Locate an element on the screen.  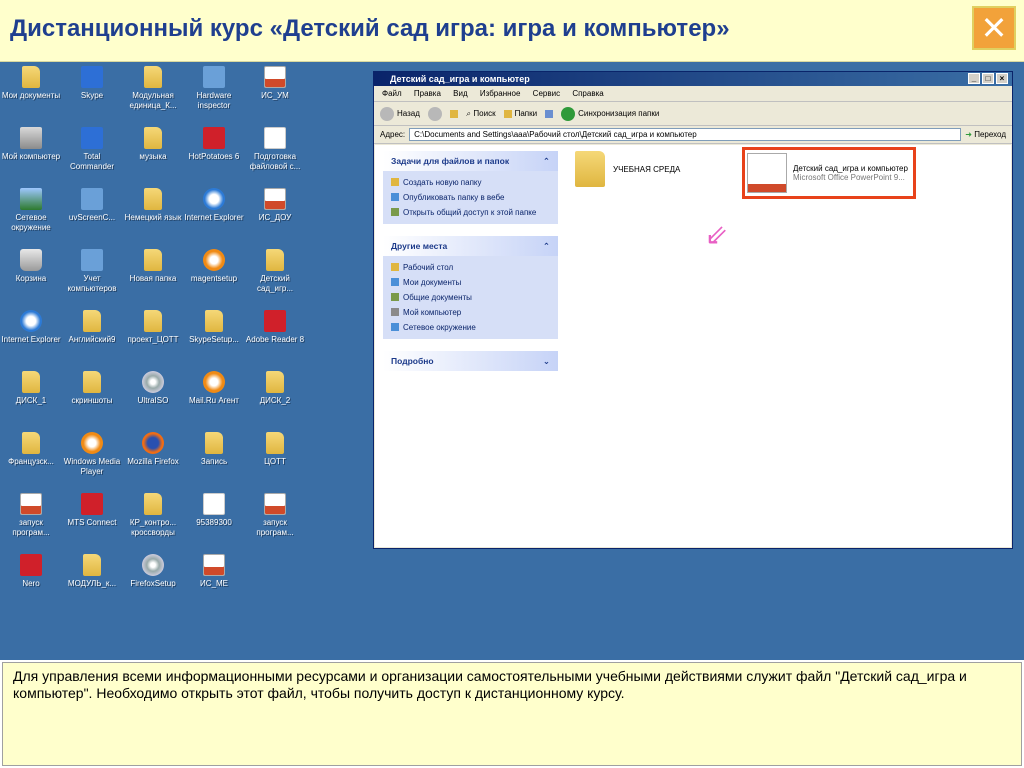
task-link: Общие документы is located at coordinates (470, 297).